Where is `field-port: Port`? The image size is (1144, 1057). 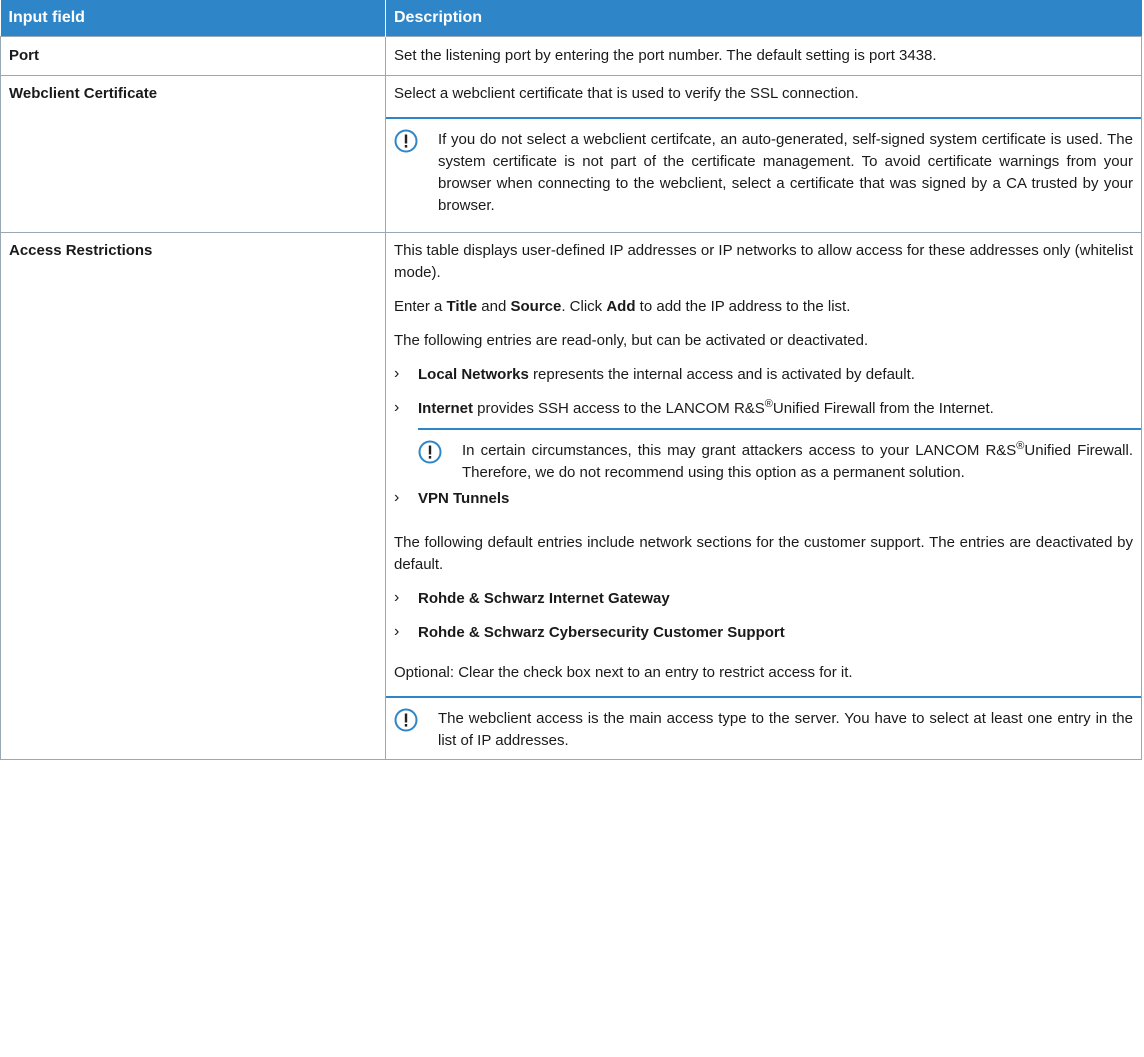
field-port: Port is located at coordinates (193, 56).